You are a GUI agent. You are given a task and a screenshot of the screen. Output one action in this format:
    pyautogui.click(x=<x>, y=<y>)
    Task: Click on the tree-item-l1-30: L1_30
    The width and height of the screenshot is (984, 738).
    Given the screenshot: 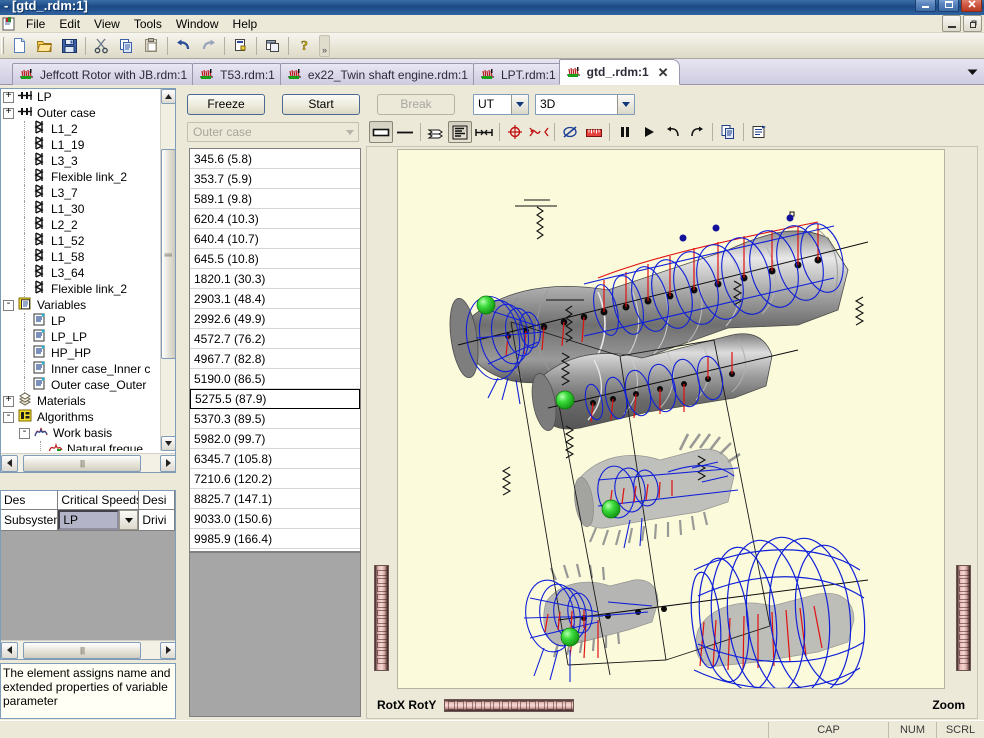 What is the action you would take?
    pyautogui.click(x=81, y=208)
    